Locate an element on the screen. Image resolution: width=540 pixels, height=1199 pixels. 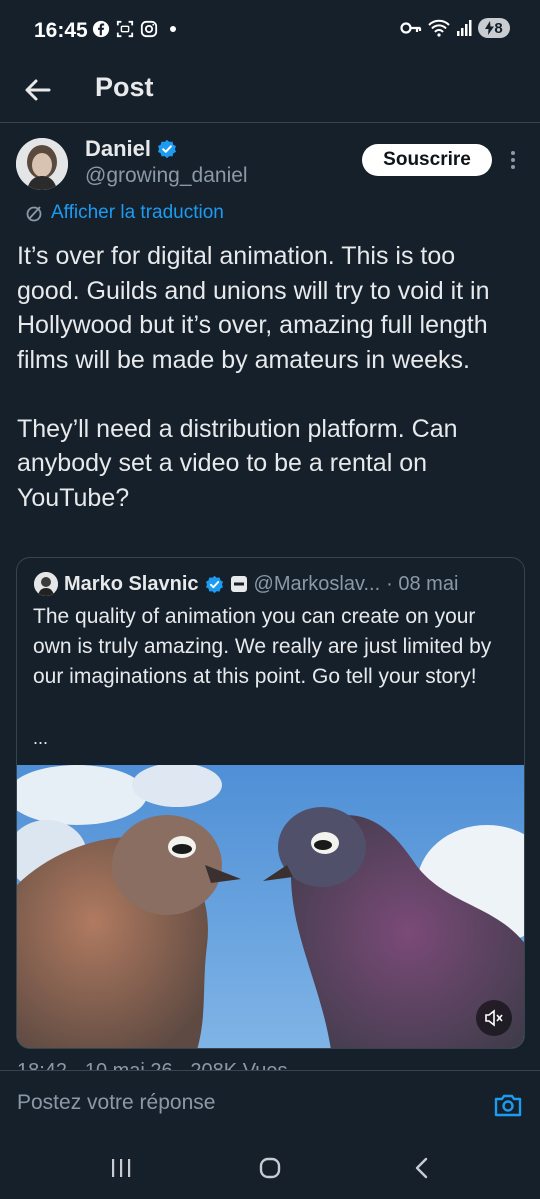
author-avatar is located at coordinates (42, 164).